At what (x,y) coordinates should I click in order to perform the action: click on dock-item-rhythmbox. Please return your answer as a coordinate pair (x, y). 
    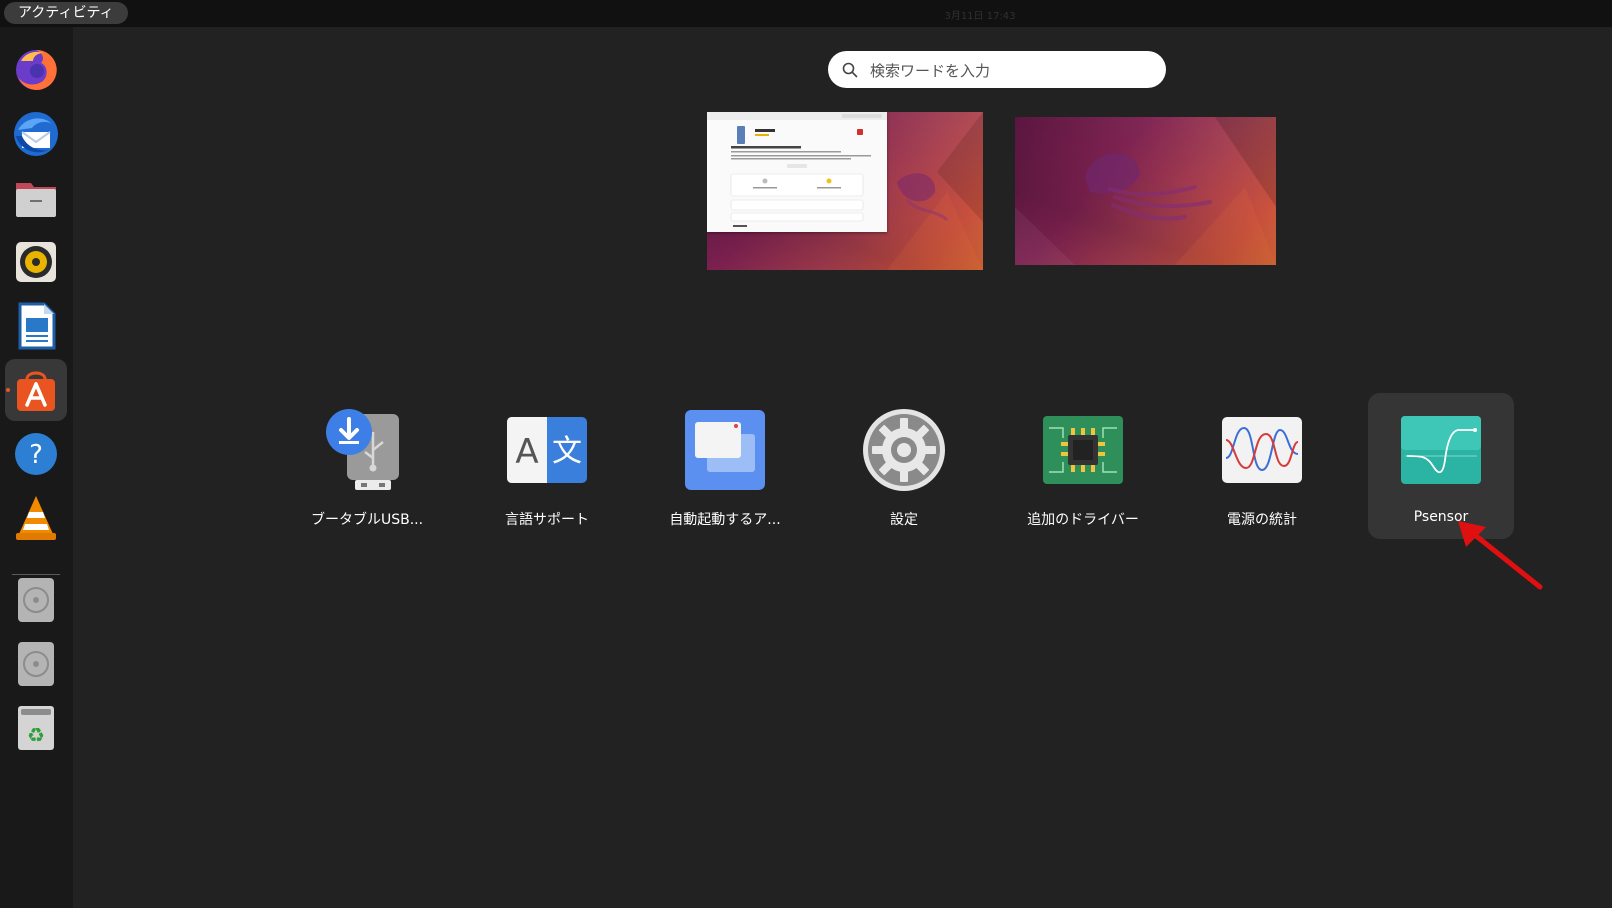
    Looking at the image, I should click on (36, 262).